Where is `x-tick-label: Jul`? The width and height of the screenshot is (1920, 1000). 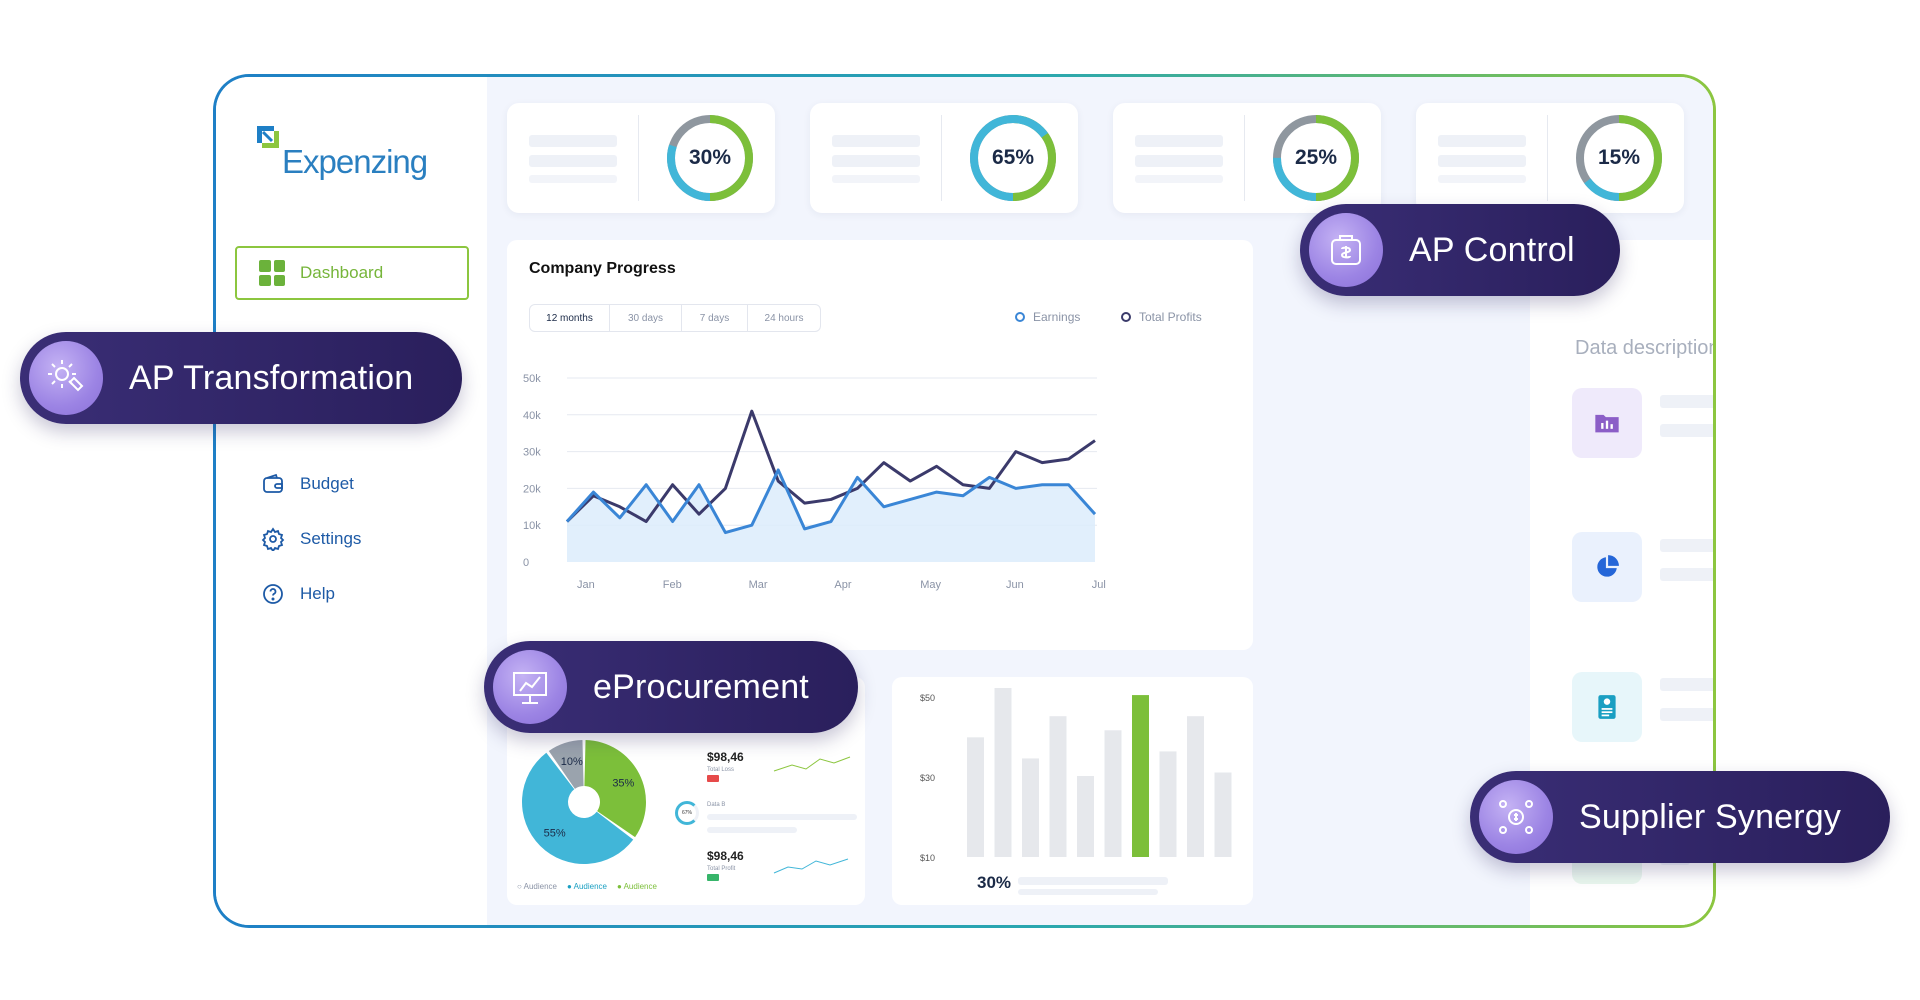 x-tick-label: Jul is located at coordinates (1099, 585).